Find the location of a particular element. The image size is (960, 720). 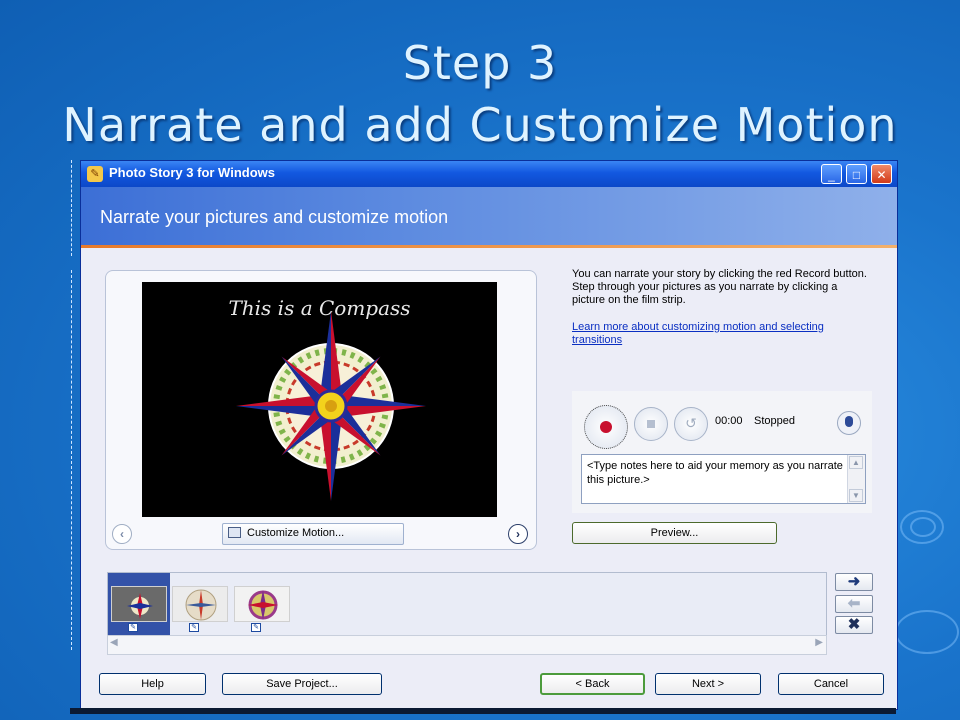

remove-picture-button: ✖ is located at coordinates (854, 625).